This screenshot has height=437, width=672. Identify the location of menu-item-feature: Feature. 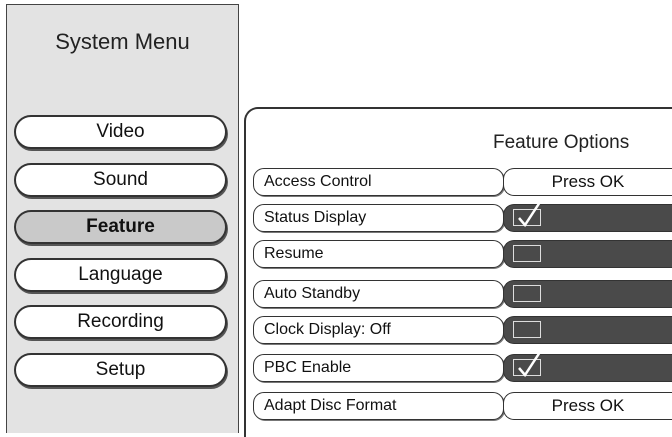
(120, 227).